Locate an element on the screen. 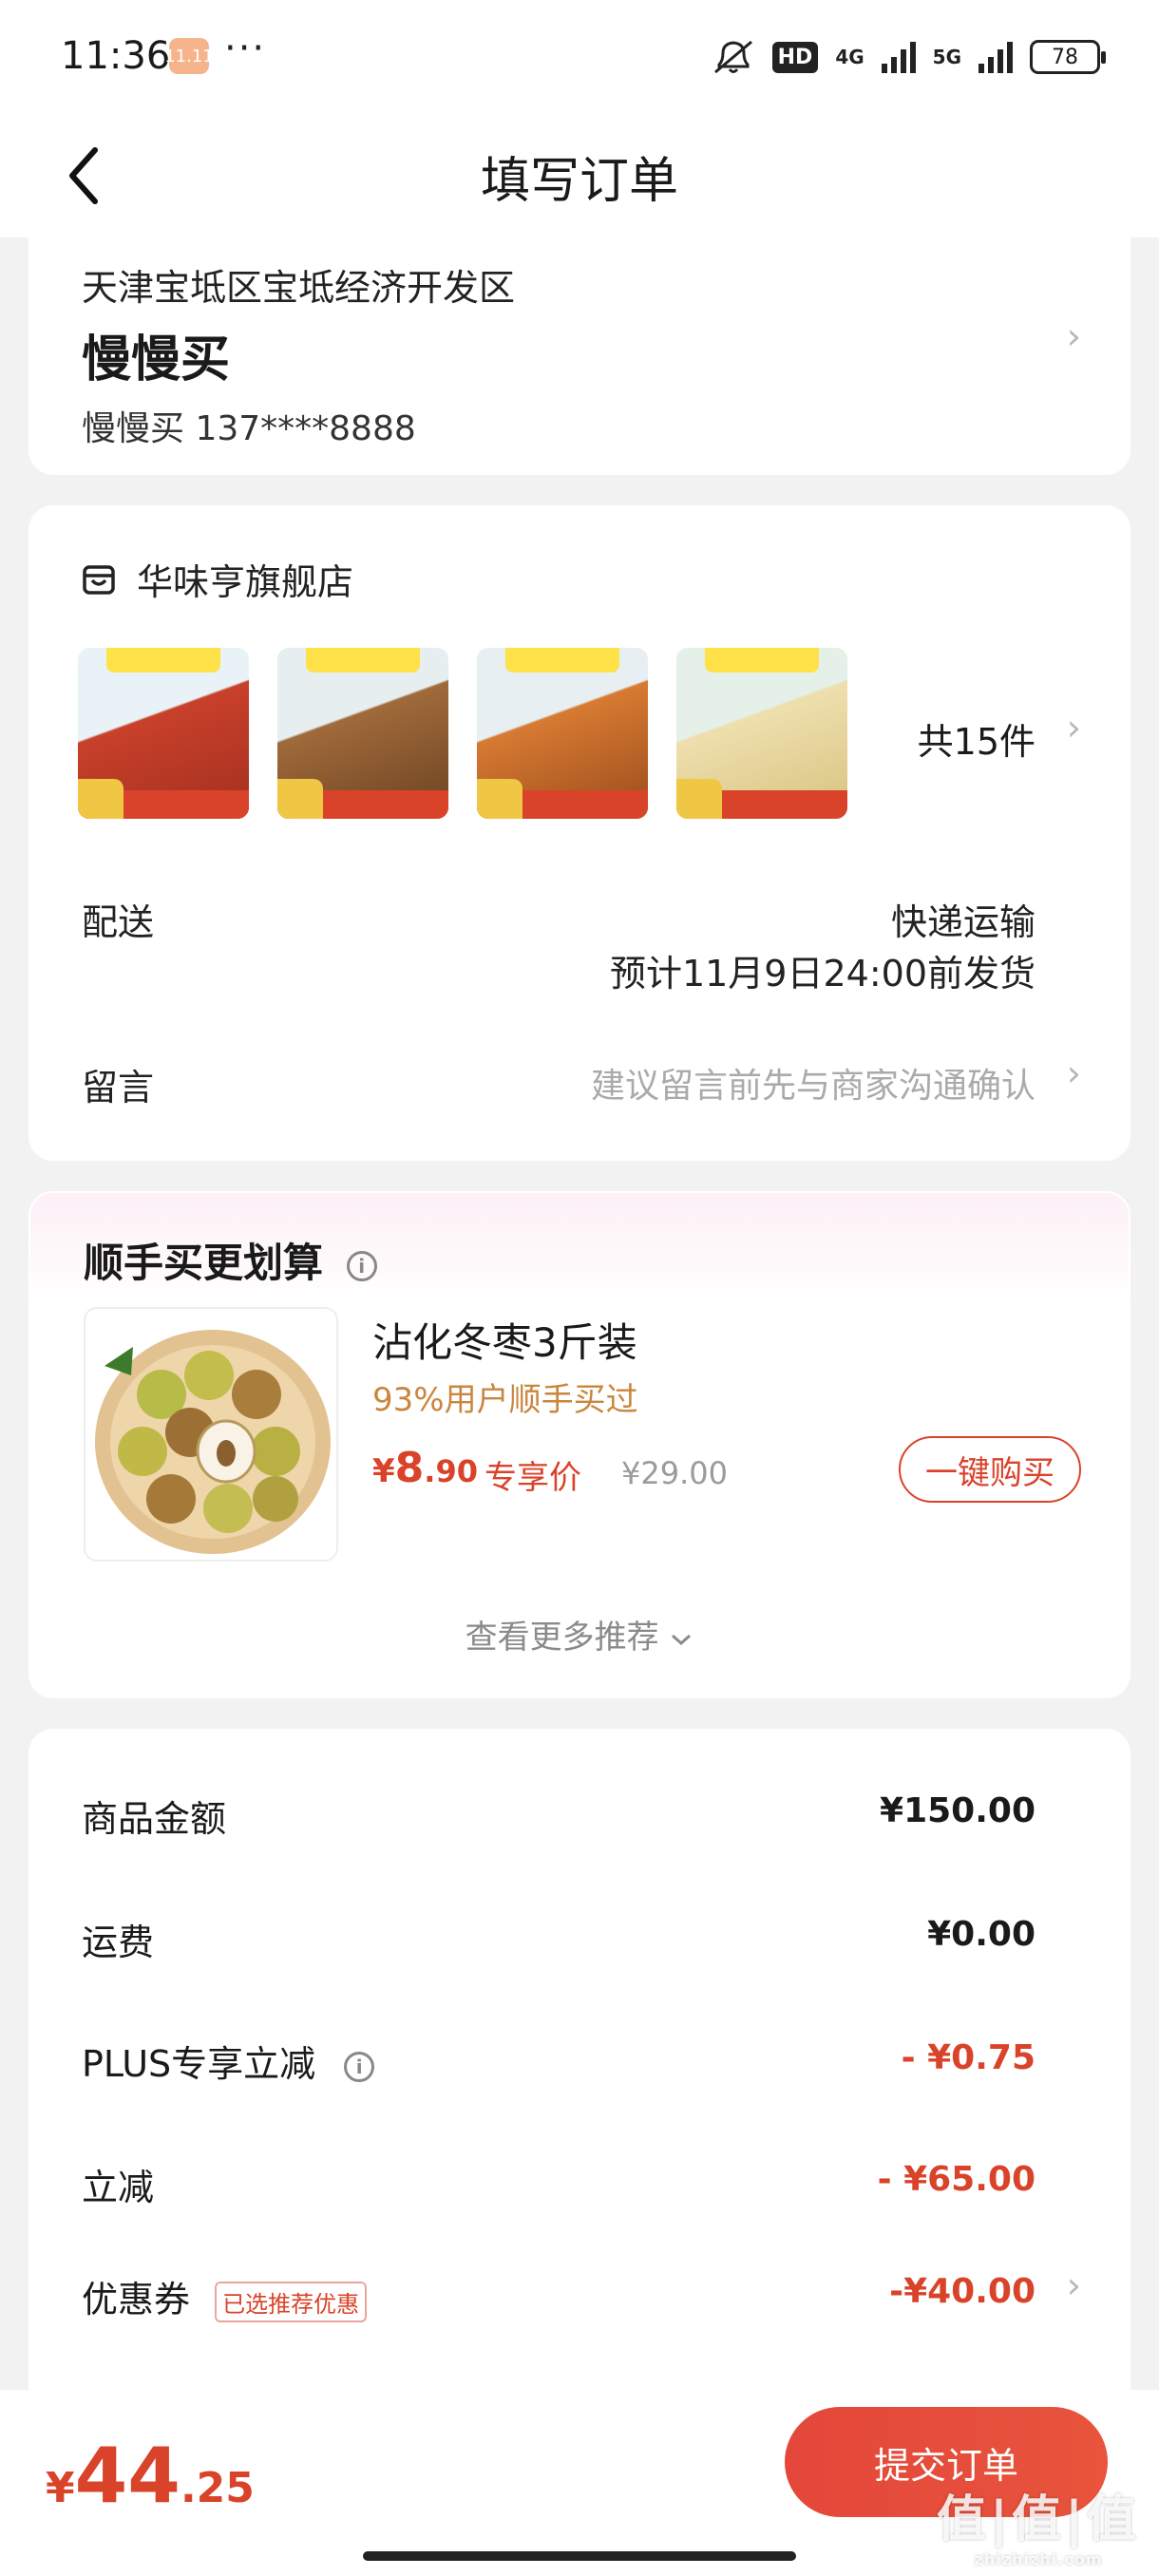 This screenshot has height=2576, width=1159. page-title: 填写订单 is located at coordinates (579, 181).